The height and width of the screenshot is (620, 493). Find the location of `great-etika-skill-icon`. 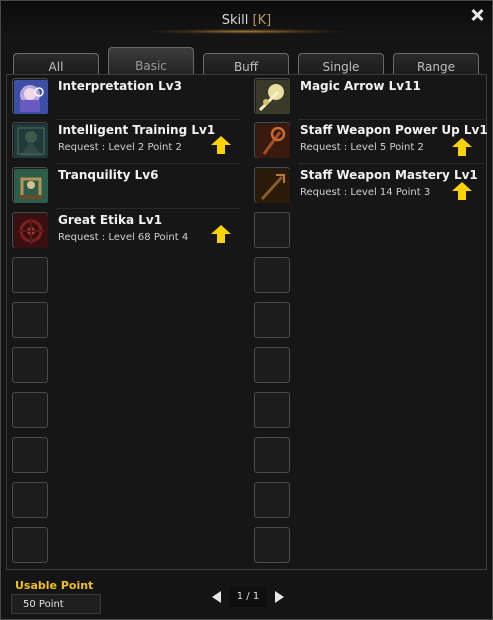

great-etika-skill-icon is located at coordinates (31, 231).